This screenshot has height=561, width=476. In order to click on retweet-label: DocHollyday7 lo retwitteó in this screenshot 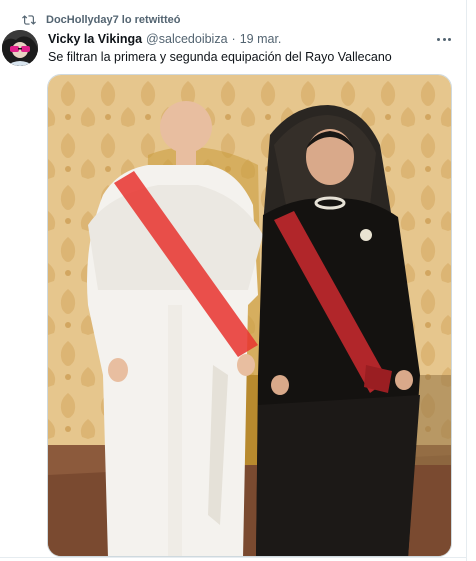, I will do `click(113, 20)`.